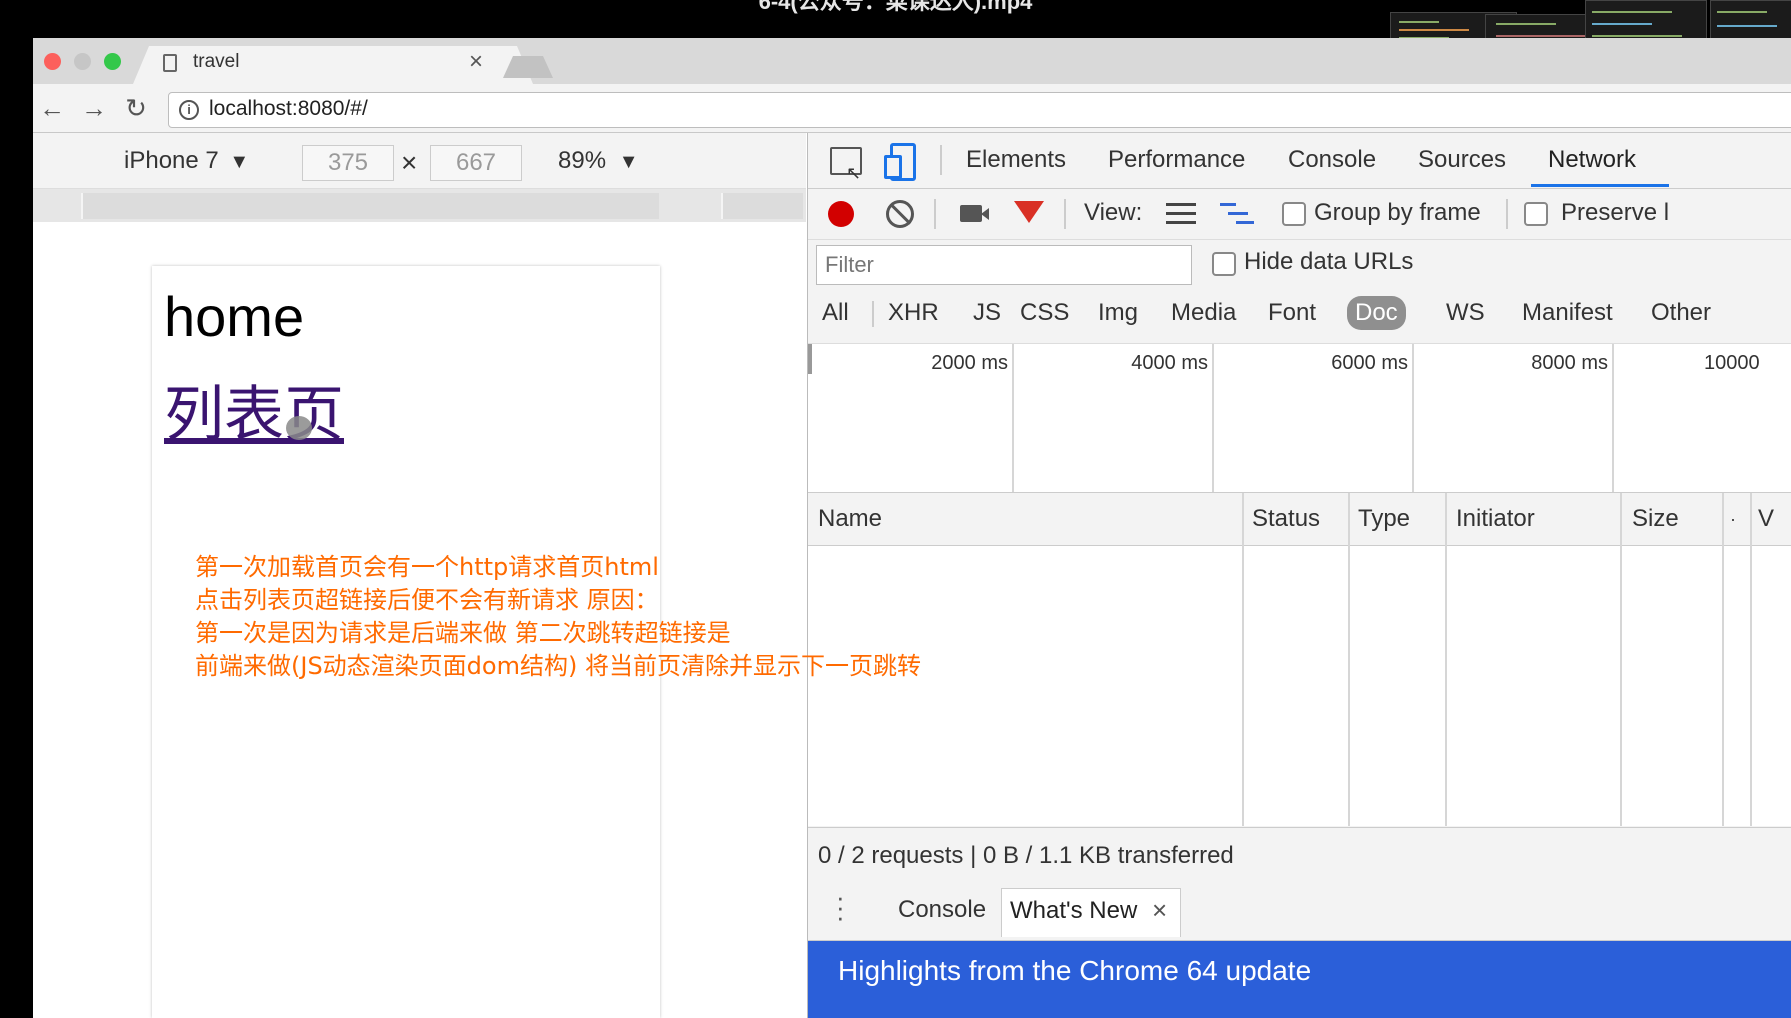 This screenshot has height=1018, width=1791. I want to click on type-manifest: Manifest, so click(1567, 313).